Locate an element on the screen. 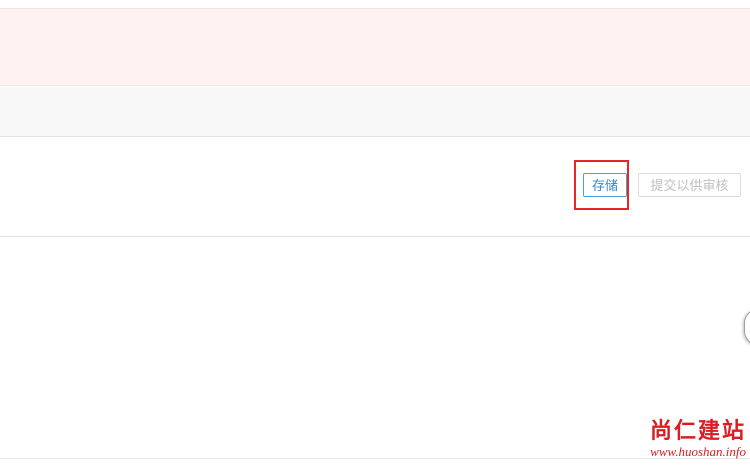 The width and height of the screenshot is (750, 473). watermark-logo: 尚仁建站 www.huoshan.info is located at coordinates (684, 439).